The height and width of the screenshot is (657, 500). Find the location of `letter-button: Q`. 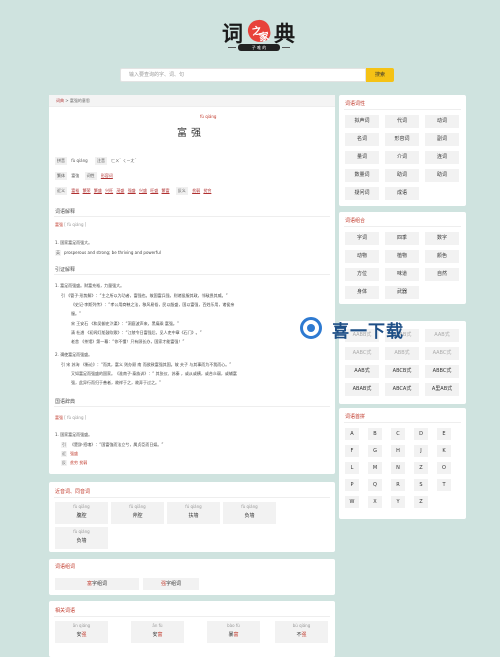

letter-button: Q is located at coordinates (375, 485).